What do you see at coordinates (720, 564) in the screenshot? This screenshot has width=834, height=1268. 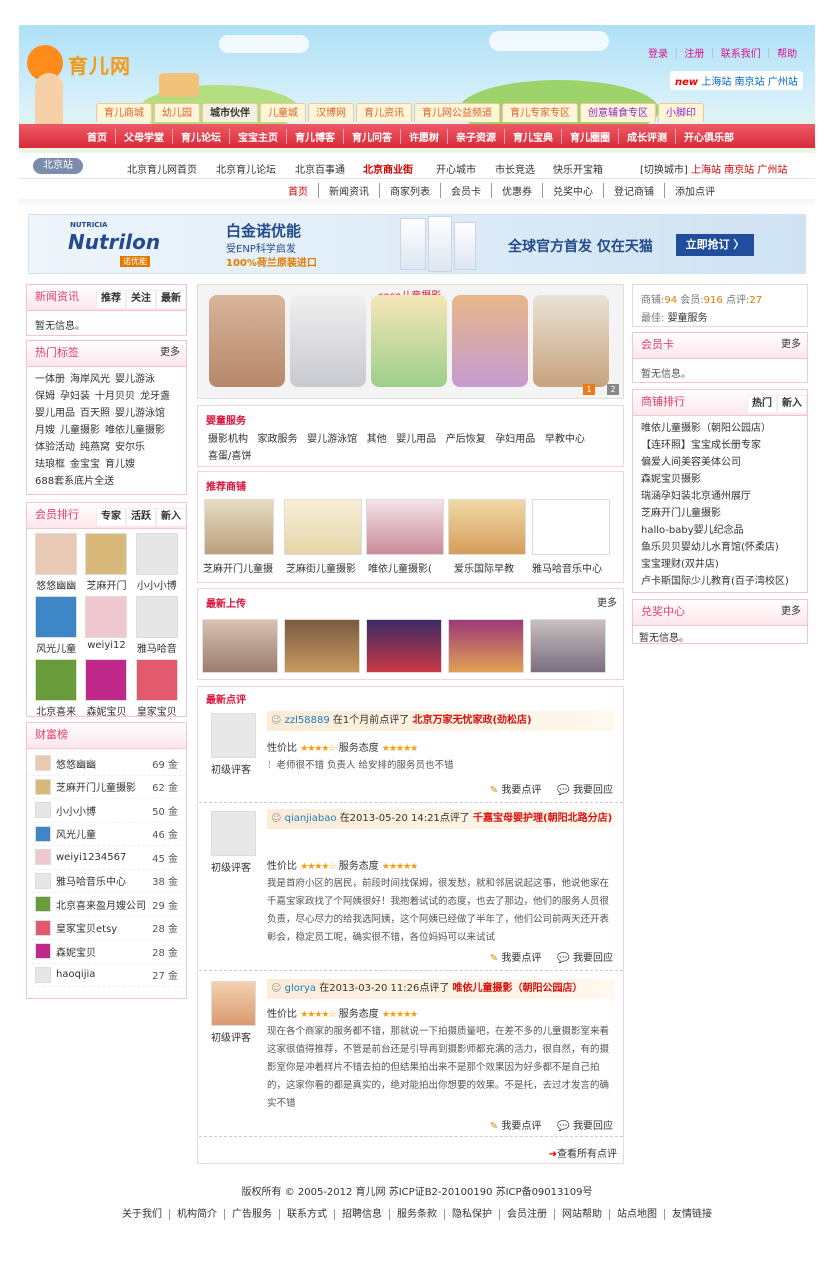 I see `rank-item: 宝宝理财(双井店)` at bounding box center [720, 564].